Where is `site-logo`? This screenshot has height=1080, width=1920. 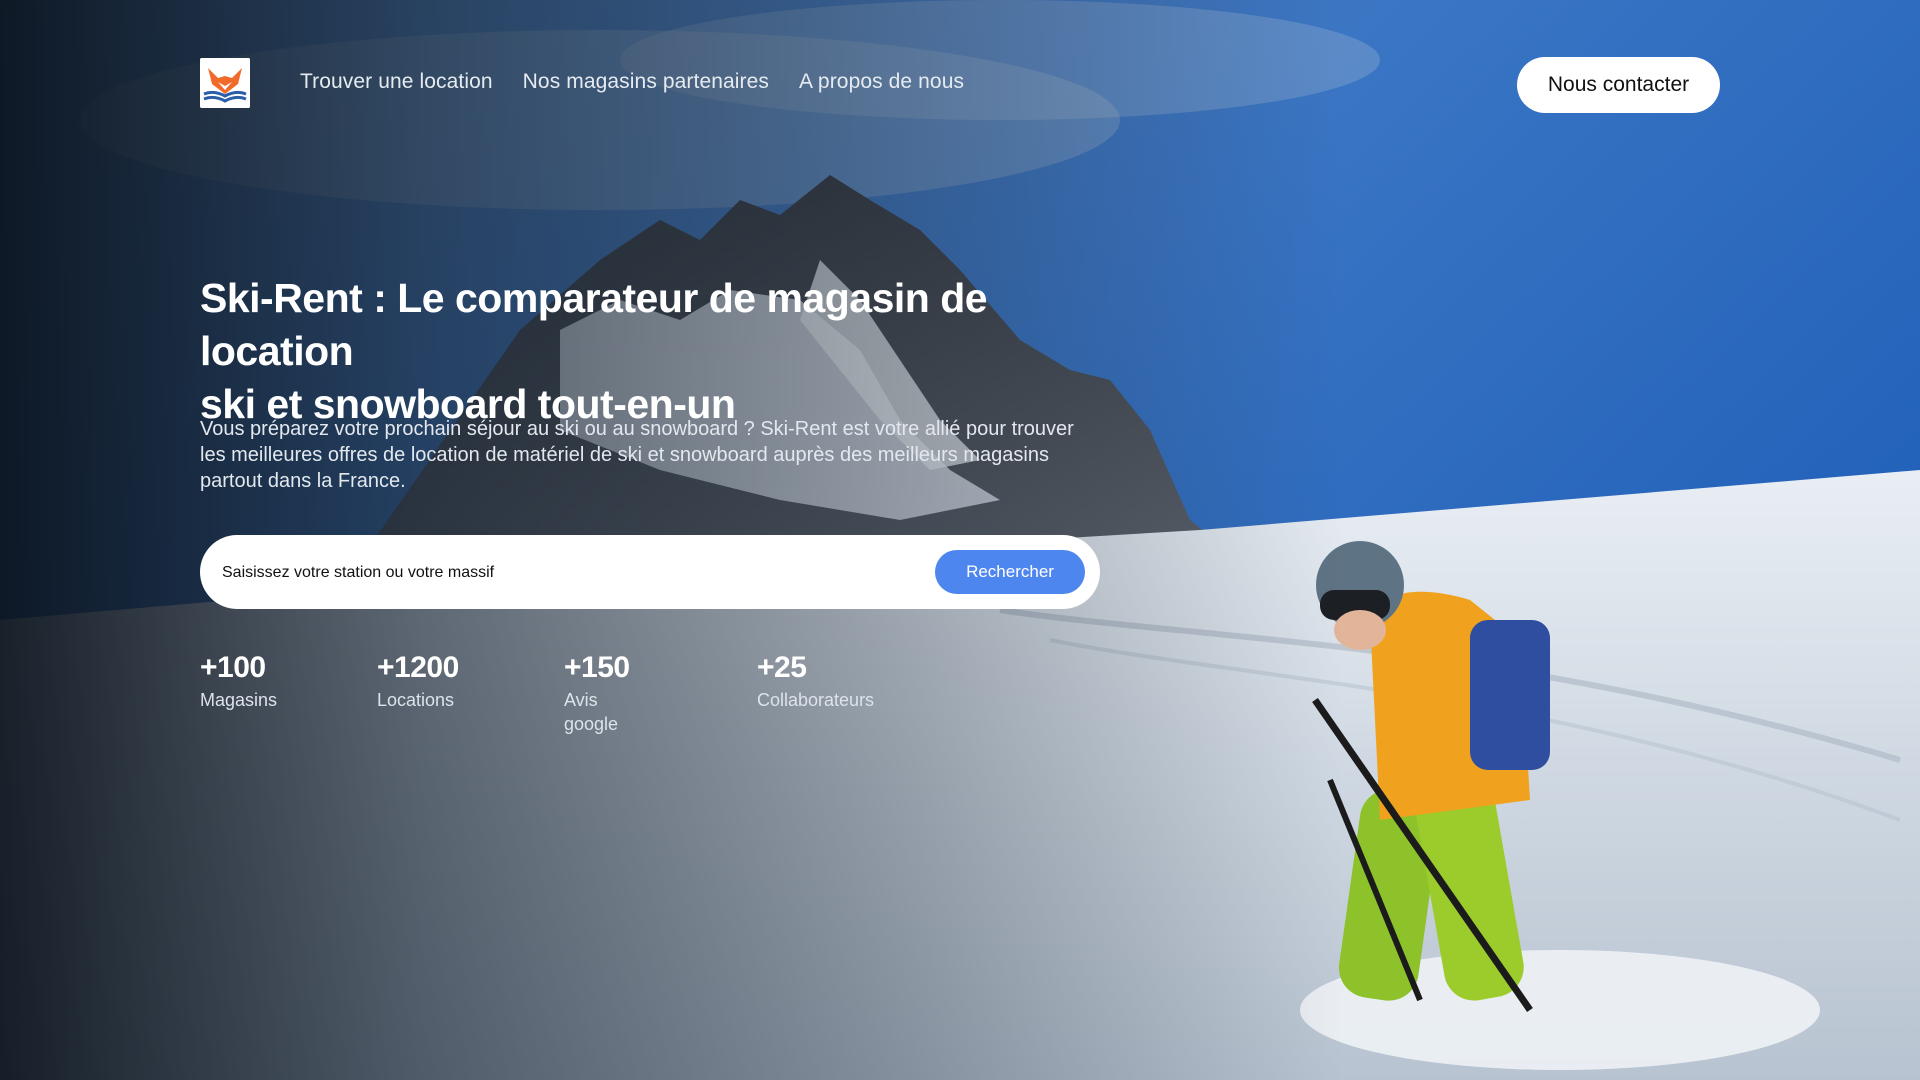 site-logo is located at coordinates (225, 83).